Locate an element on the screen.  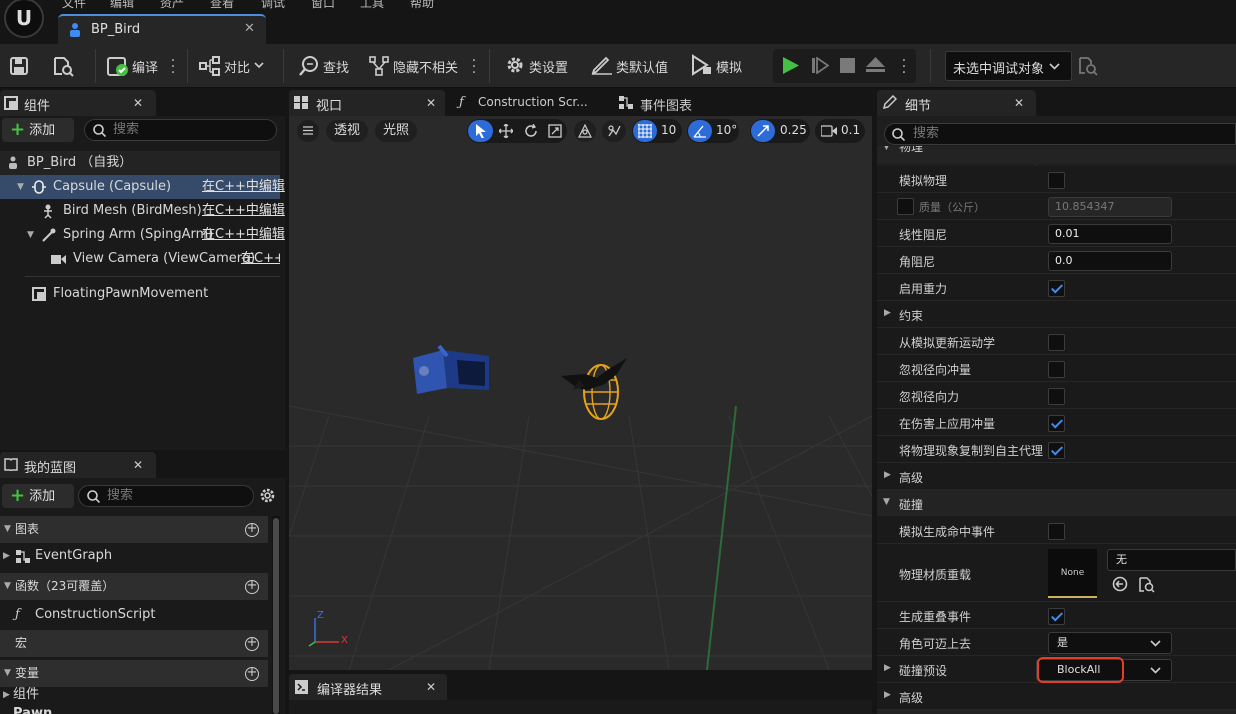
blueprint-search-input: 搜索 is located at coordinates (166, 496).